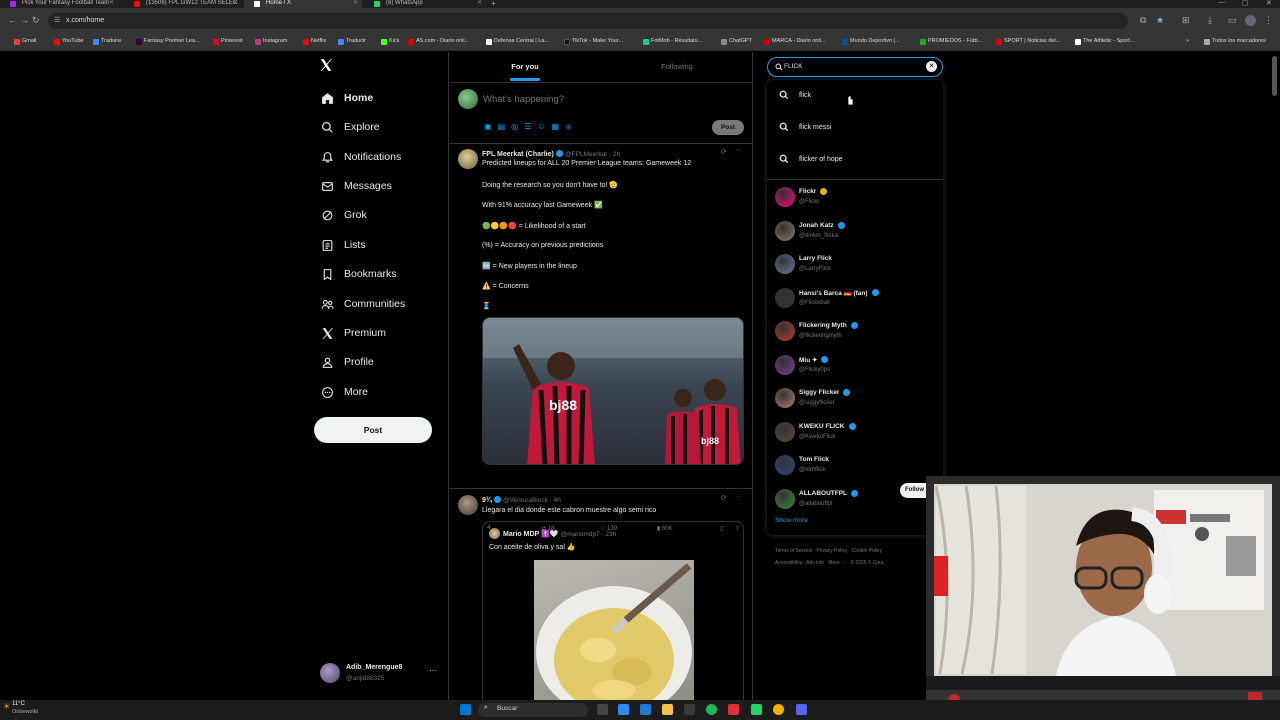 This screenshot has width=1280, height=720. What do you see at coordinates (1221, 3) in the screenshot?
I see `minimize-icon: —` at bounding box center [1221, 3].